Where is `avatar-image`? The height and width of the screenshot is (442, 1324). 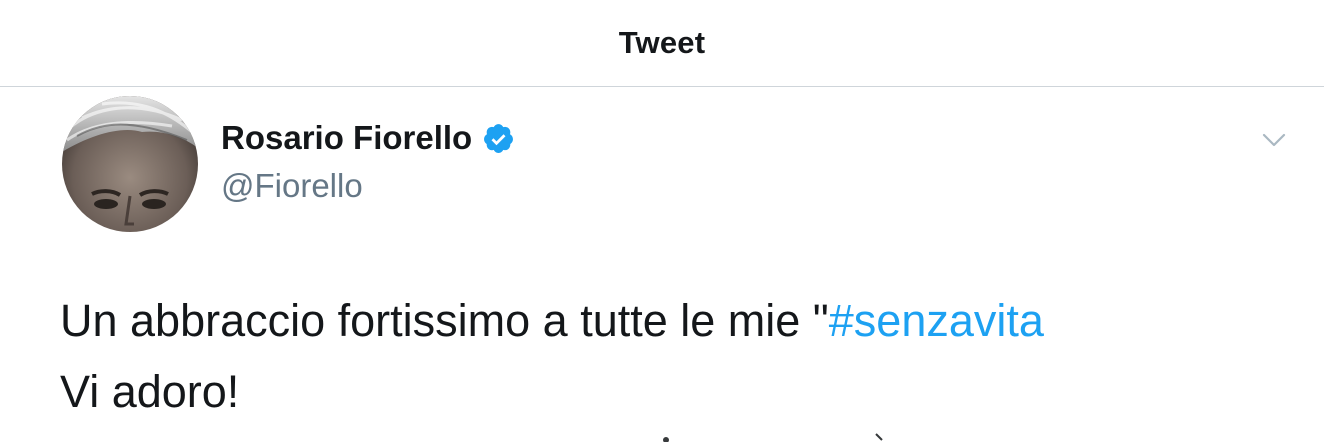
avatar-image is located at coordinates (130, 164).